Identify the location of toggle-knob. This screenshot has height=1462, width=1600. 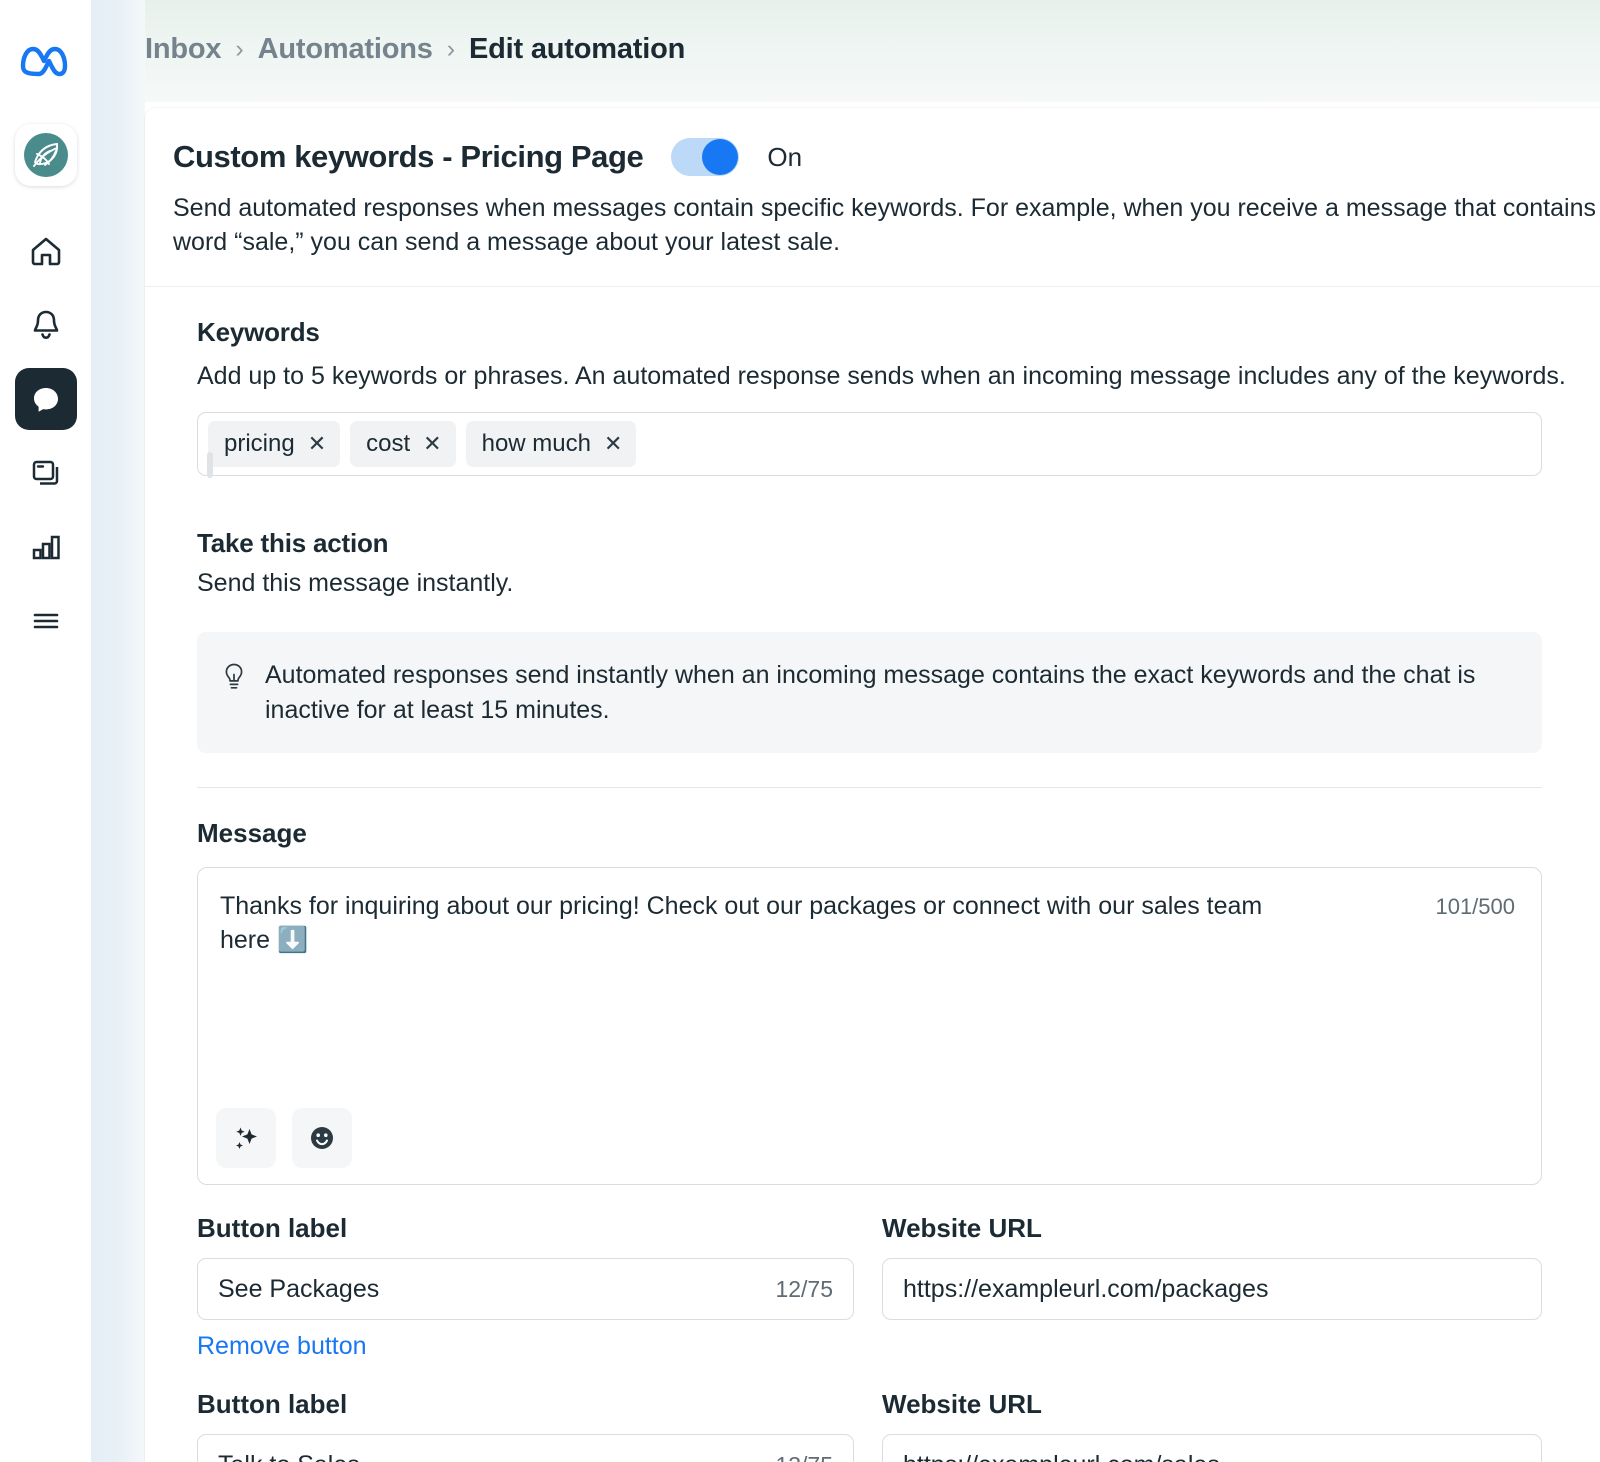
(720, 157).